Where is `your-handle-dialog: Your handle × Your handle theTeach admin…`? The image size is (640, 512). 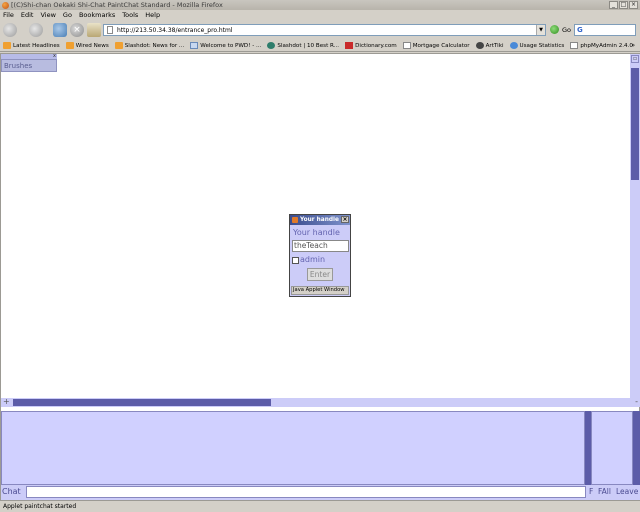
your-handle-dialog: Your handle × Your handle theTeach admin… is located at coordinates (320, 255).